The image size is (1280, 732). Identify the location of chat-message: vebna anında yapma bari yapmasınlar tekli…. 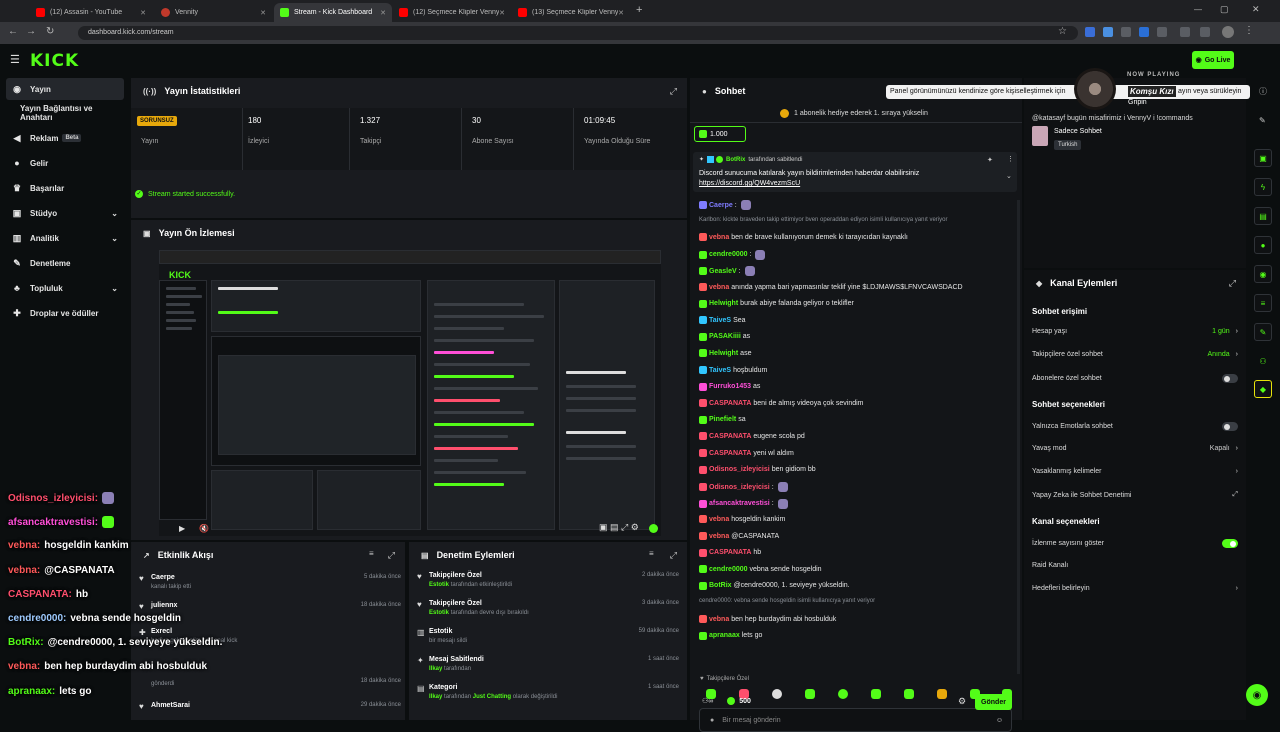
(831, 287).